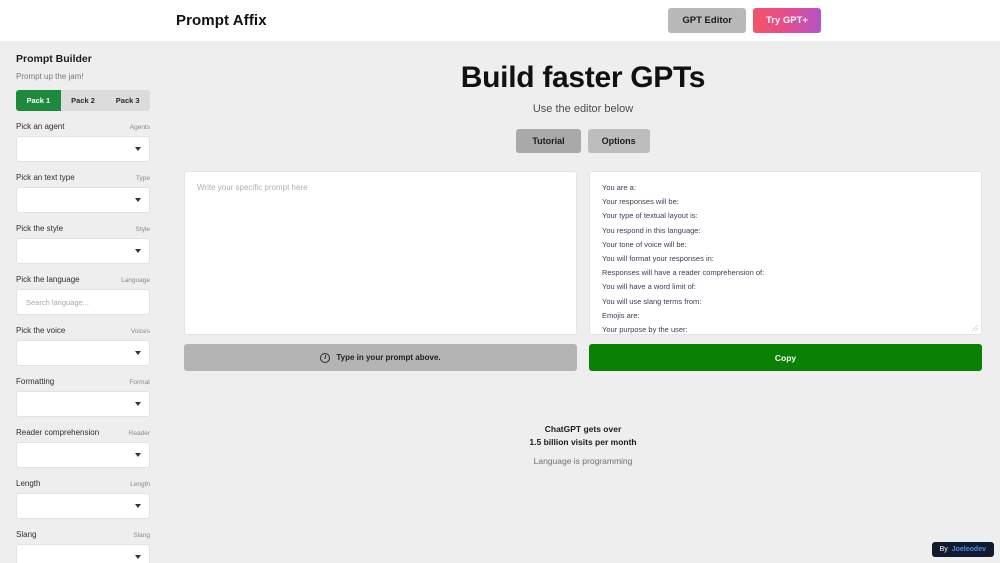  What do you see at coordinates (388, 357) in the screenshot?
I see `prompt-hint-label: Type in your prompt above.` at bounding box center [388, 357].